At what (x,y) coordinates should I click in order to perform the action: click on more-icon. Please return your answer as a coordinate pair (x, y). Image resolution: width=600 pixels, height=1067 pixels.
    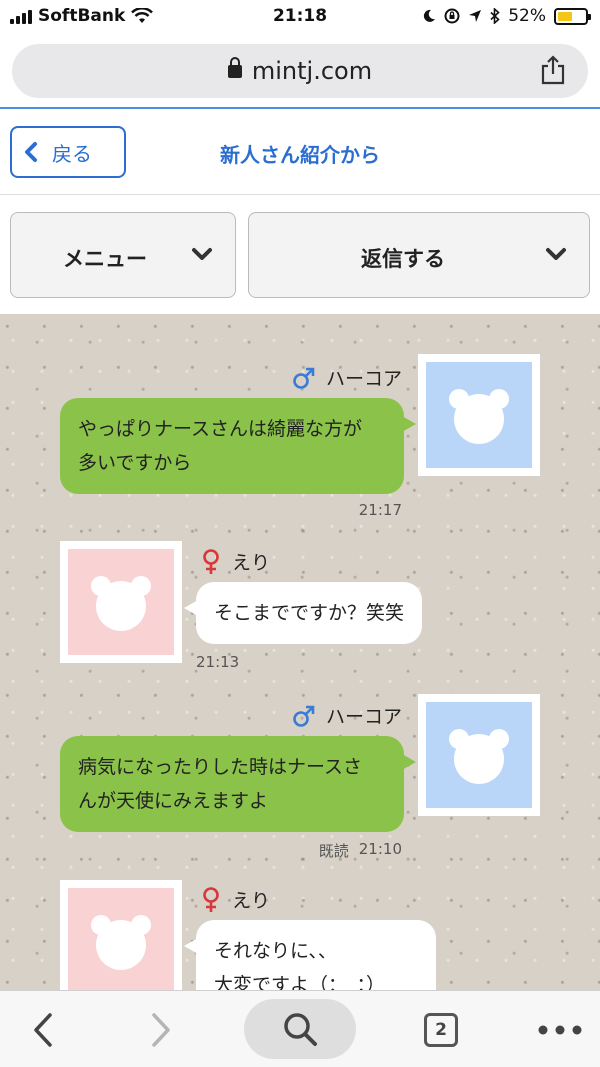
    Looking at the image, I should click on (560, 1029).